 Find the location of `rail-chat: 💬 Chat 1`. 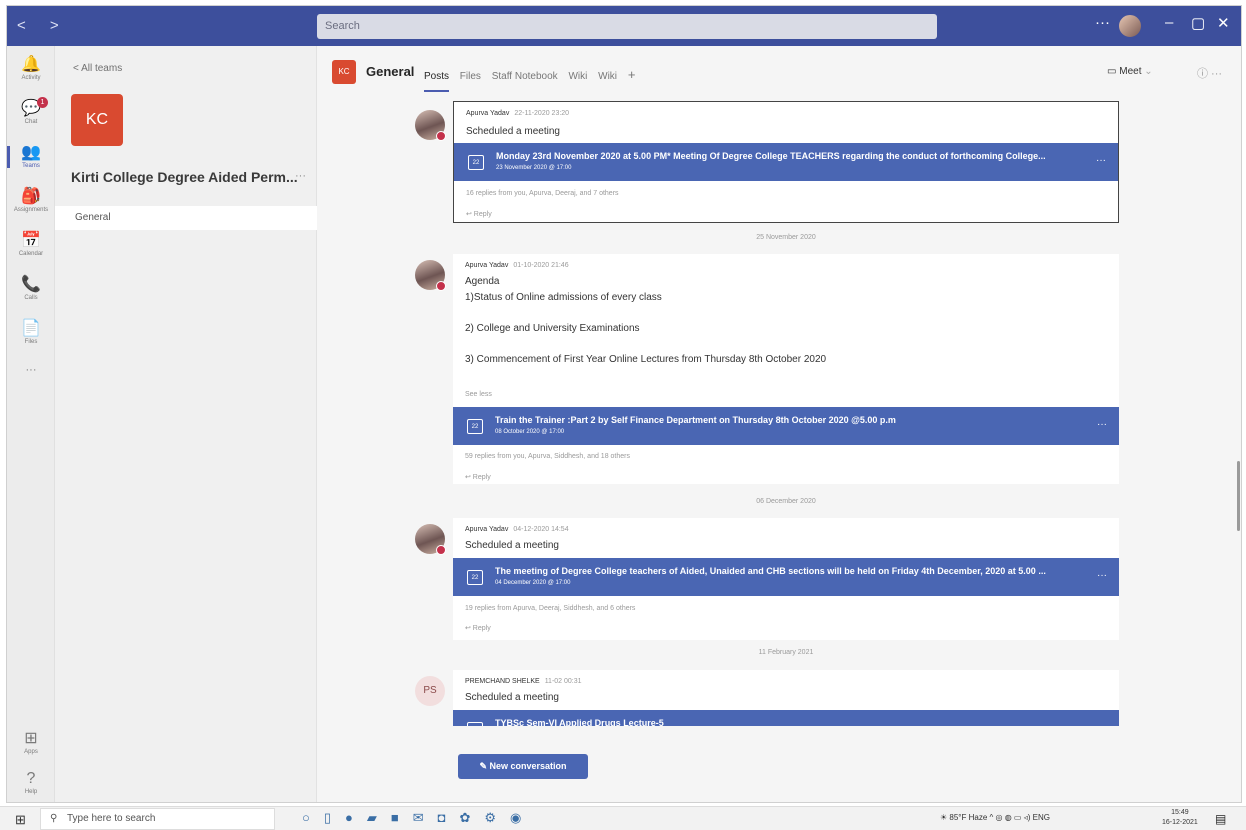

rail-chat: 💬 Chat 1 is located at coordinates (31, 111).